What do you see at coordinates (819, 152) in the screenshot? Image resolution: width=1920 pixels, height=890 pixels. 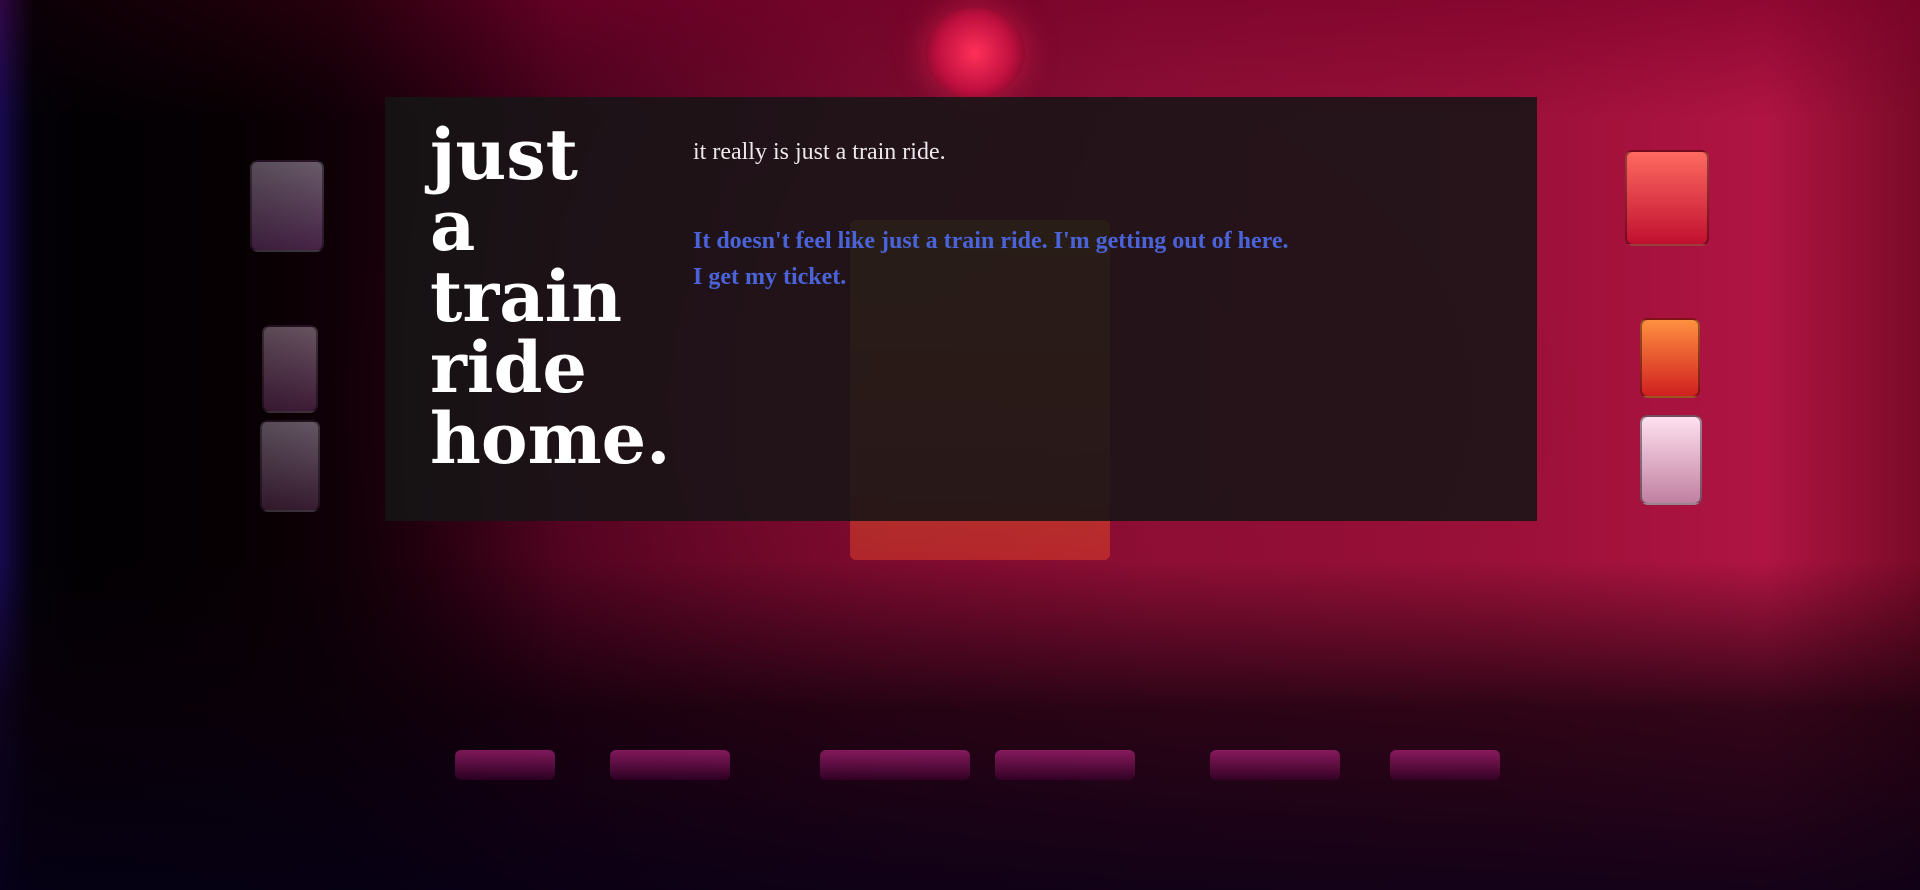 I see `subtitle: it really is just a train ride.` at bounding box center [819, 152].